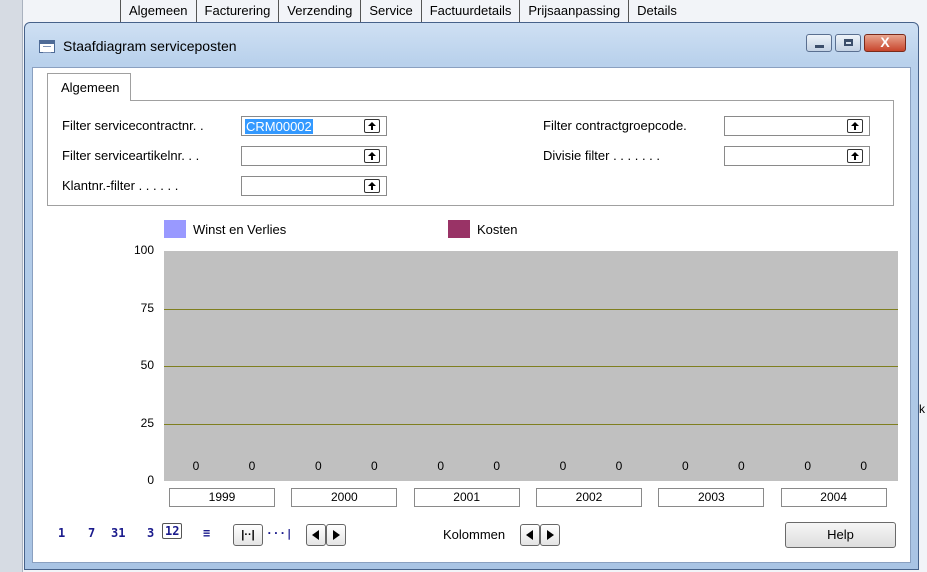 Image resolution: width=927 pixels, height=572 pixels. Describe the element at coordinates (147, 422) in the screenshot. I see `y-tick-label: 25` at that location.